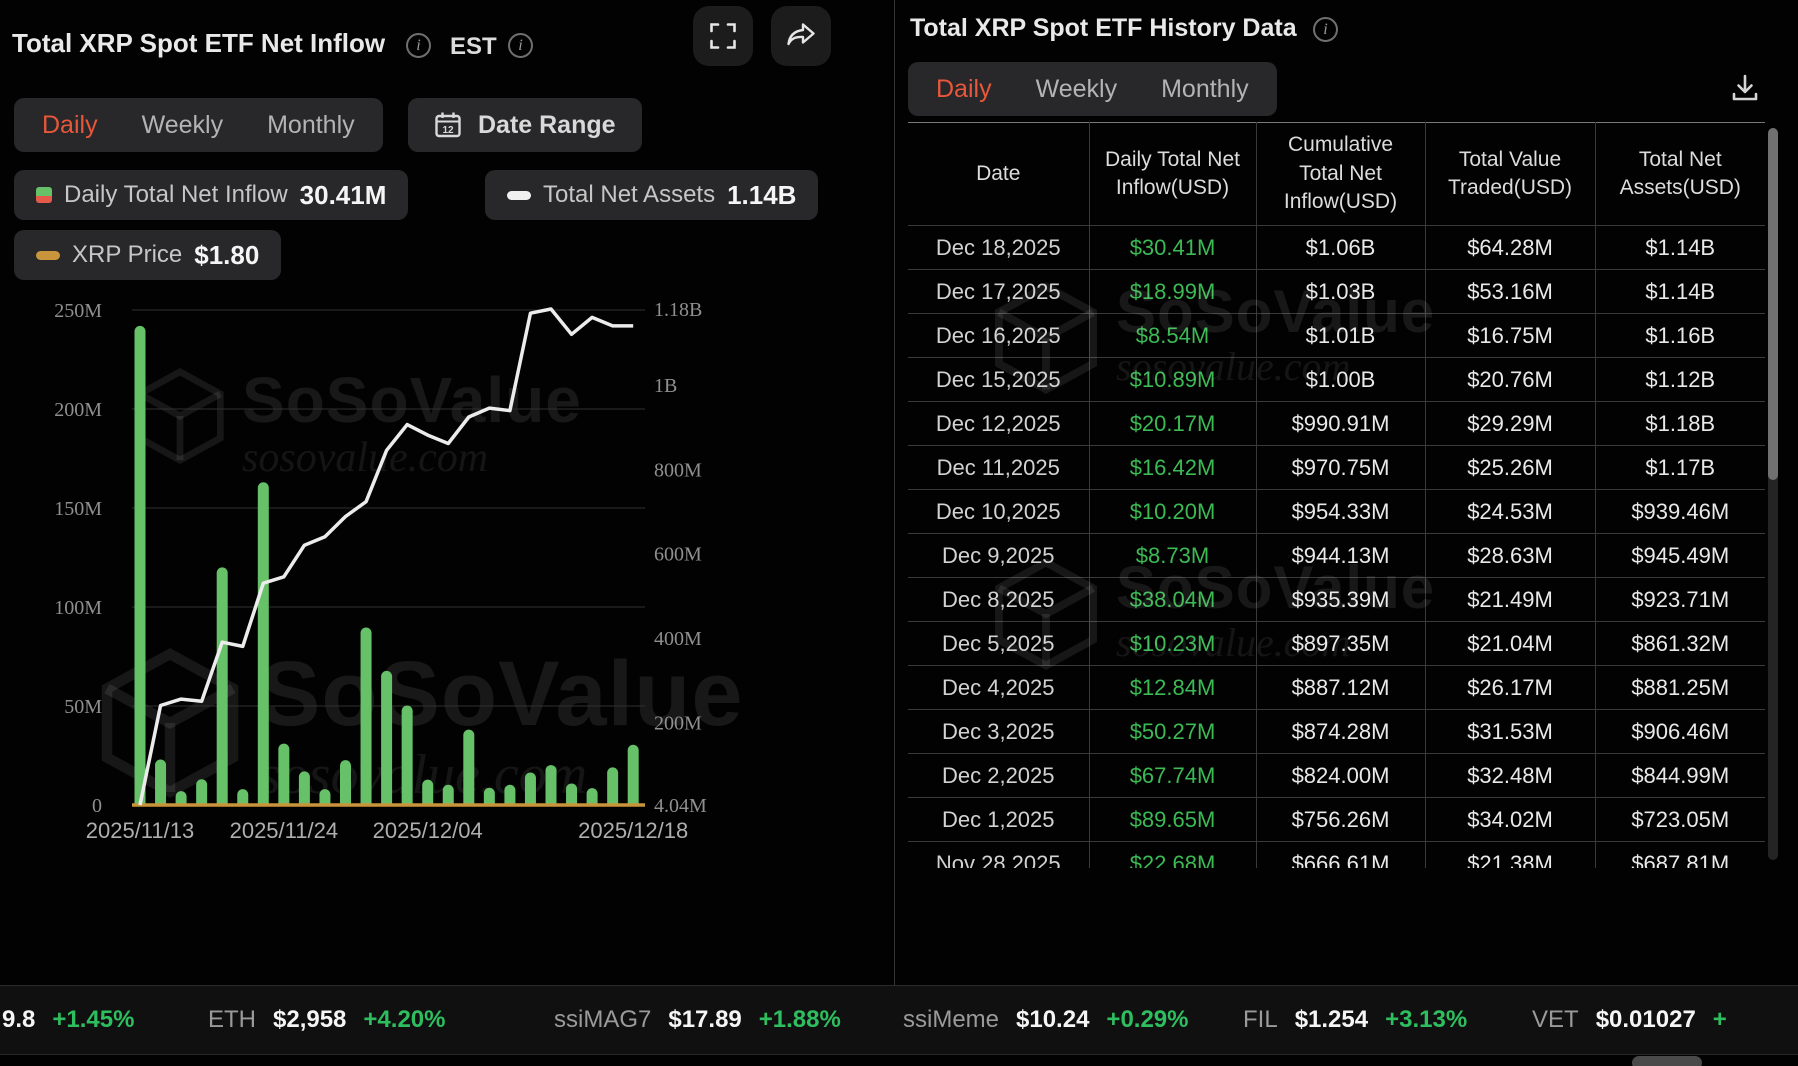  Describe the element at coordinates (1773, 304) in the screenshot. I see `table-scrollbar-thumb` at that location.